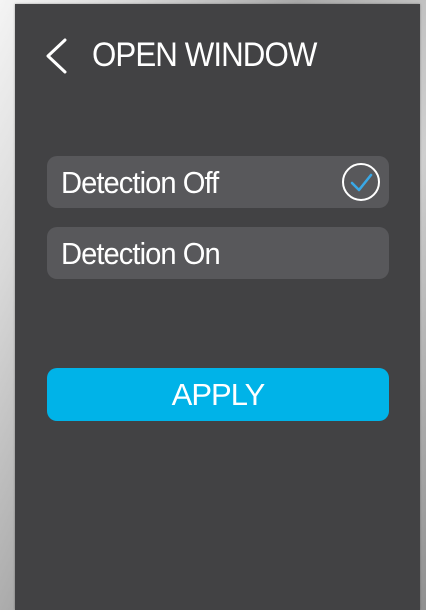 The image size is (426, 610). Describe the element at coordinates (204, 55) in the screenshot. I see `page-title: OPEN WINDOW` at that location.